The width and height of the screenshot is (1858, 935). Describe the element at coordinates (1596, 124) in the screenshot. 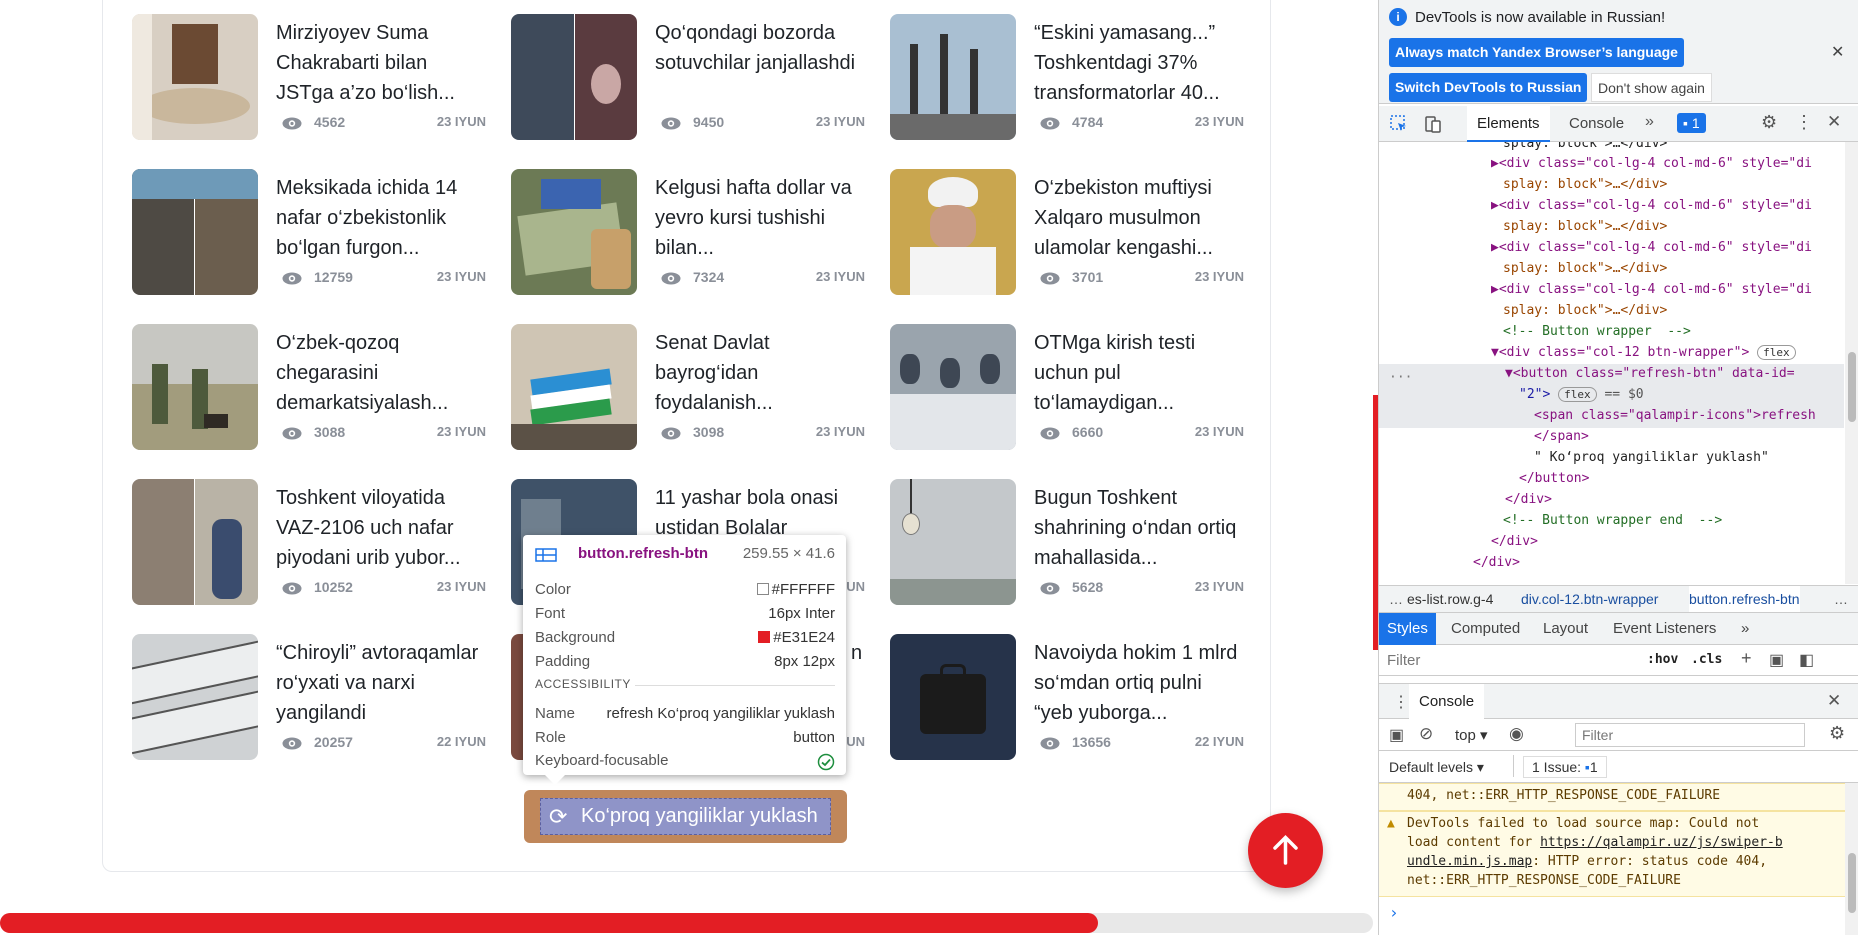

I see `tab-console: Console` at that location.